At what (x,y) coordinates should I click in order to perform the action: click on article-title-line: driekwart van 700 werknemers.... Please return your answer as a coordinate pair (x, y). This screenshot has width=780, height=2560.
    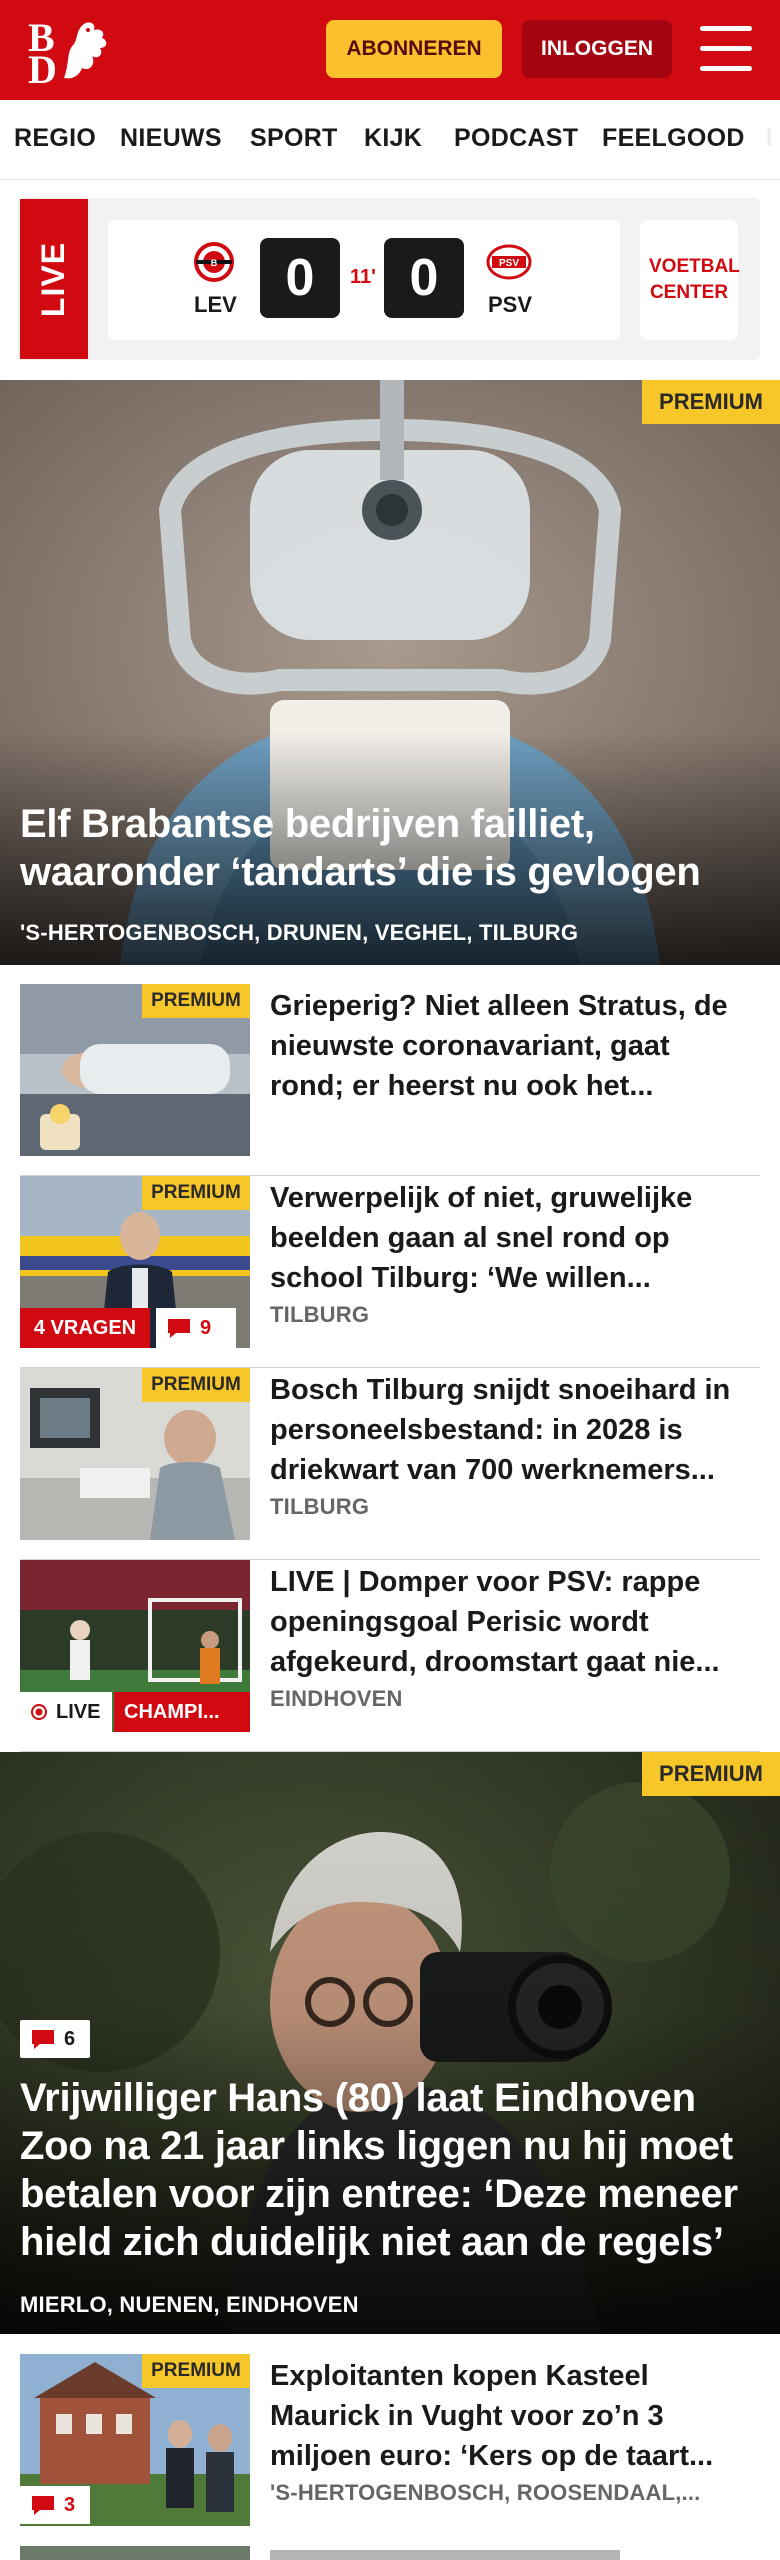
    Looking at the image, I should click on (492, 1470).